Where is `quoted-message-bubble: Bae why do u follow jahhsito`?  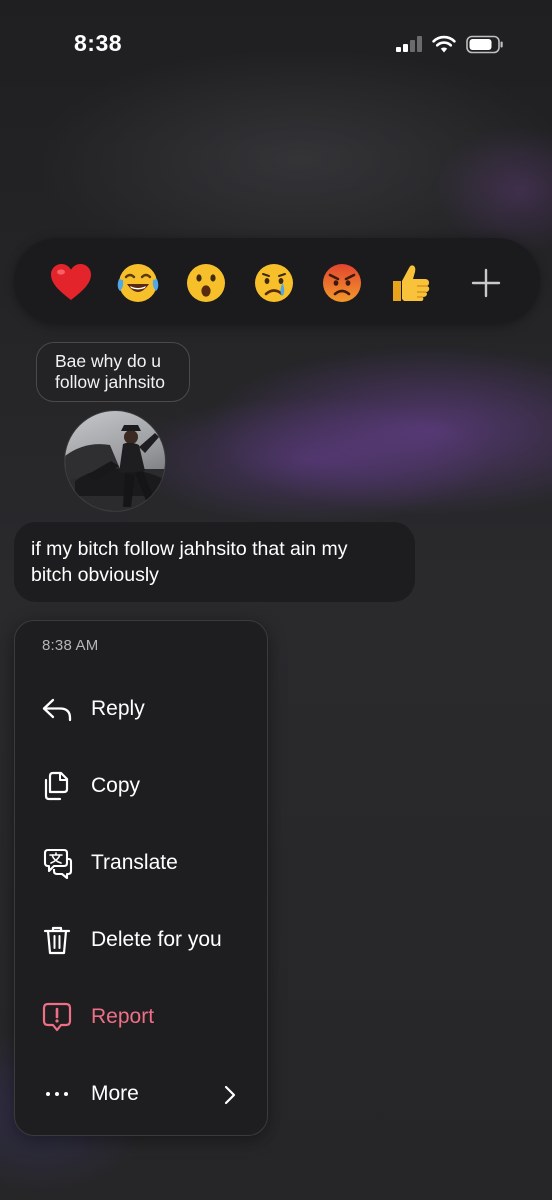
quoted-message-bubble: Bae why do u follow jahhsito is located at coordinates (113, 372).